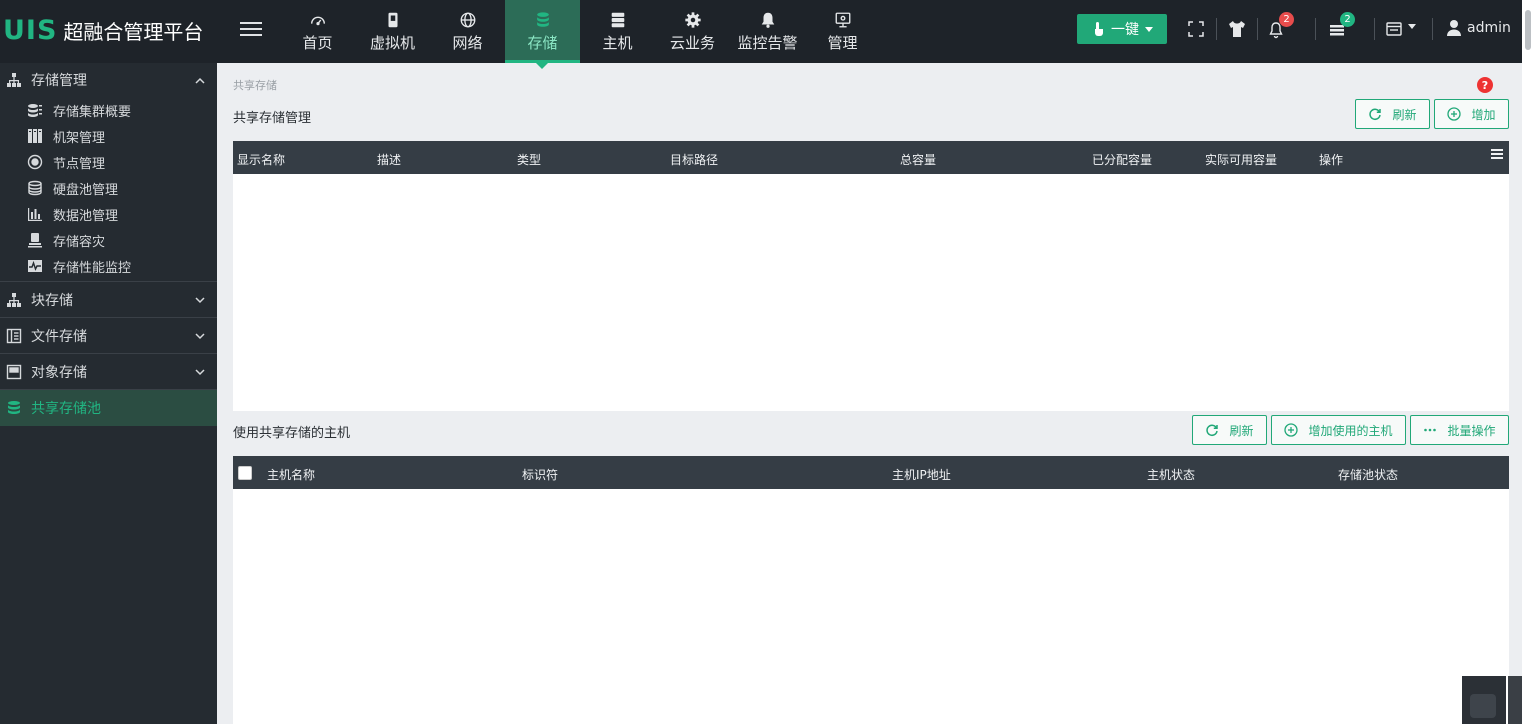  Describe the element at coordinates (1454, 114) in the screenshot. I see `plus-circle-icon` at that location.